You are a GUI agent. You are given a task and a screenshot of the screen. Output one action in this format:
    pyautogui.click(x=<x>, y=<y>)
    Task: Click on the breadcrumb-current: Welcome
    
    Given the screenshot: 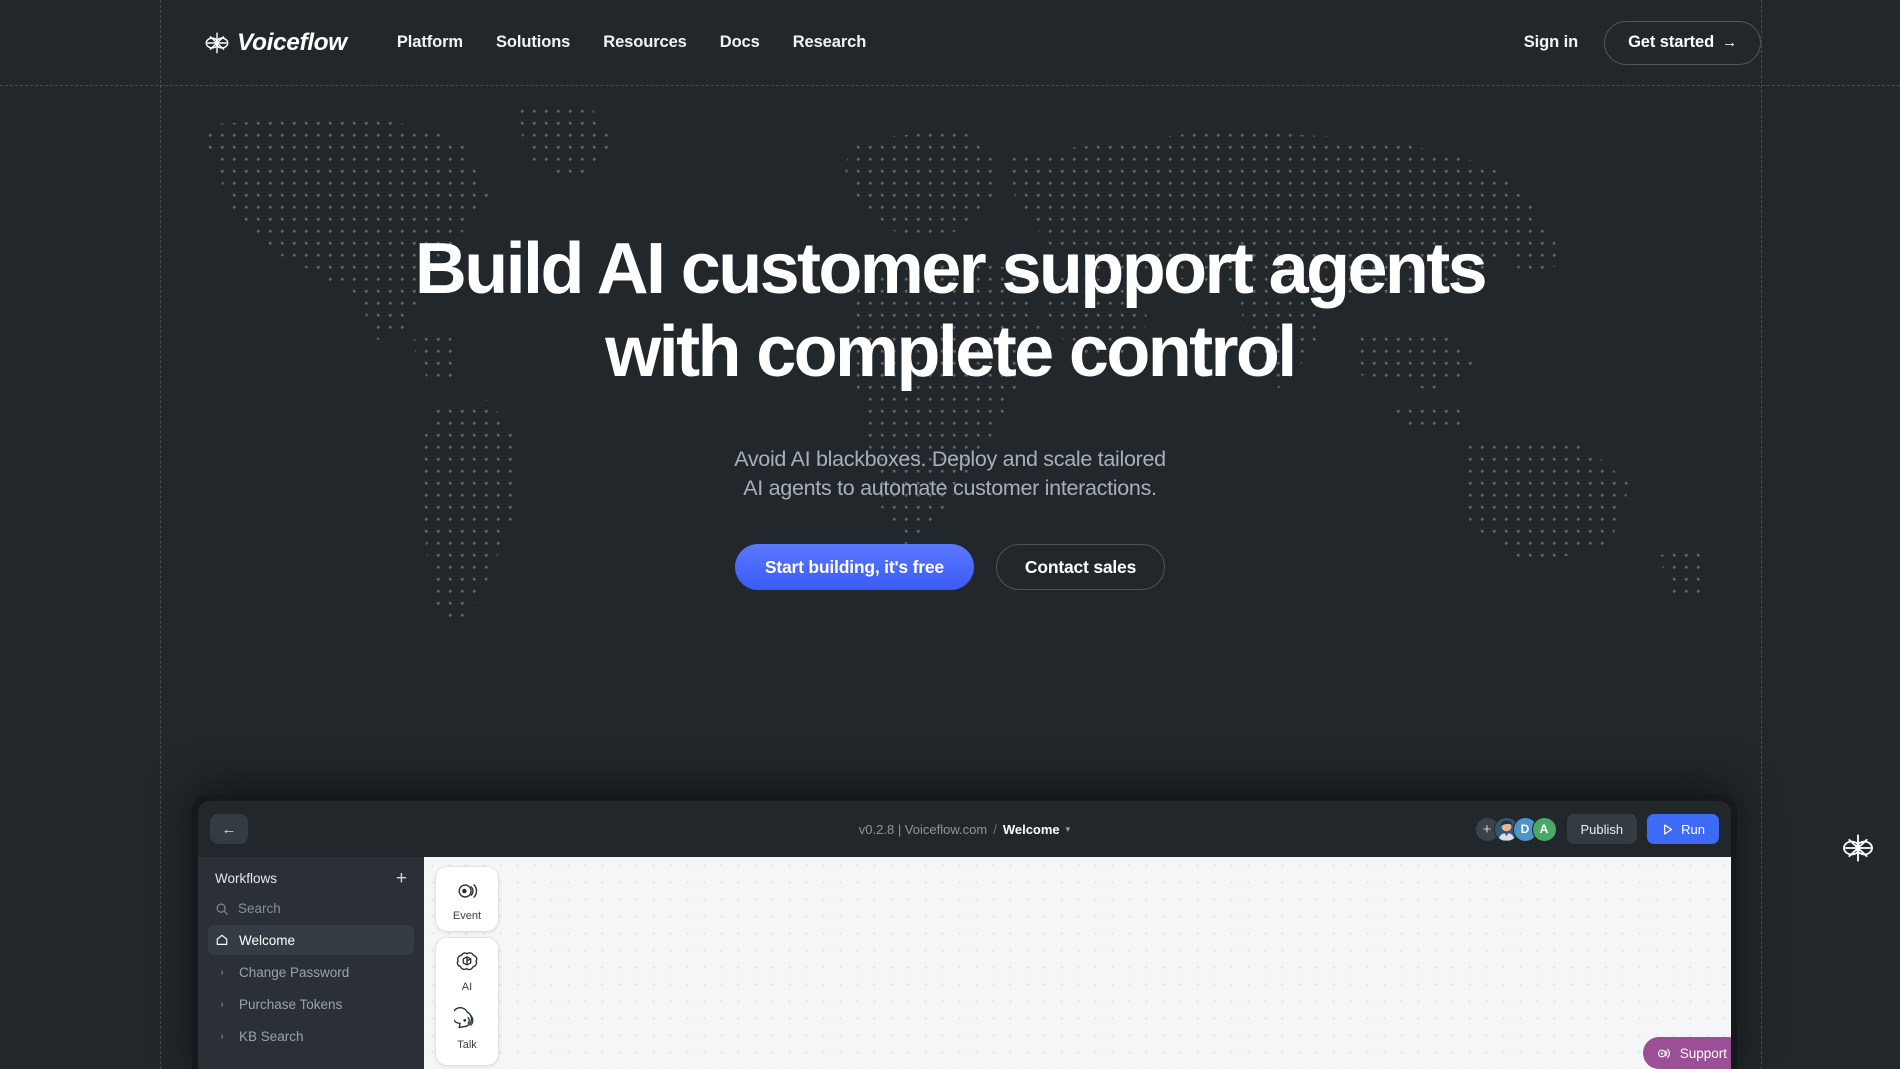 What is the action you would take?
    pyautogui.click(x=1031, y=829)
    